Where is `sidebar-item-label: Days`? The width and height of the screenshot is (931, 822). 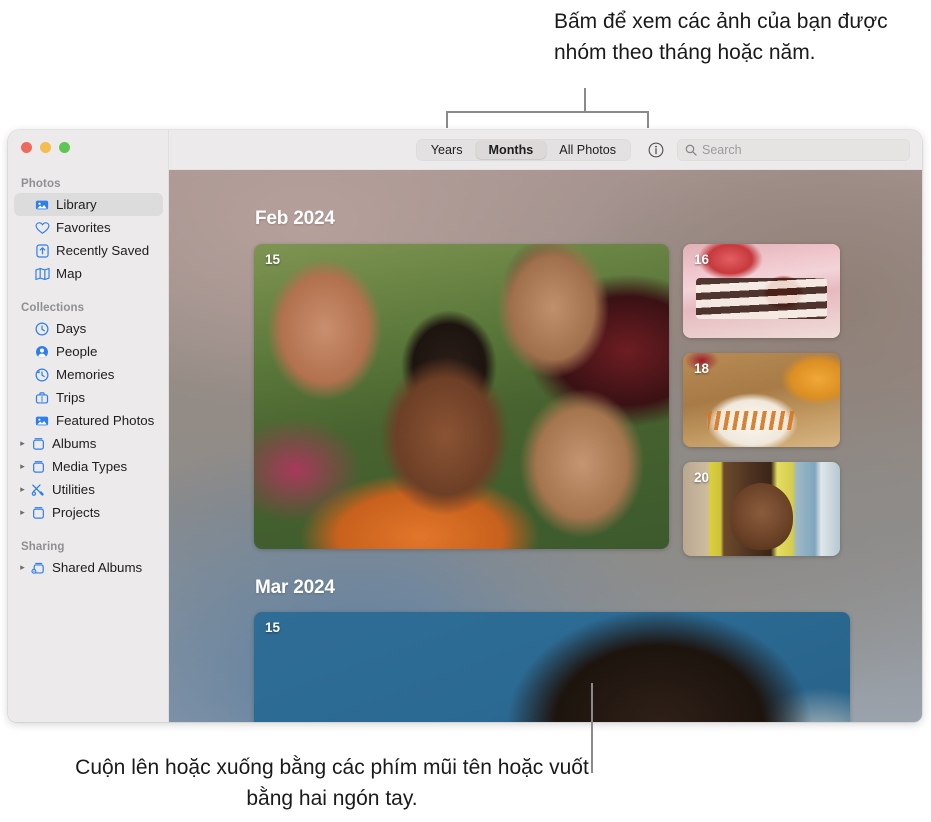 sidebar-item-label: Days is located at coordinates (71, 328).